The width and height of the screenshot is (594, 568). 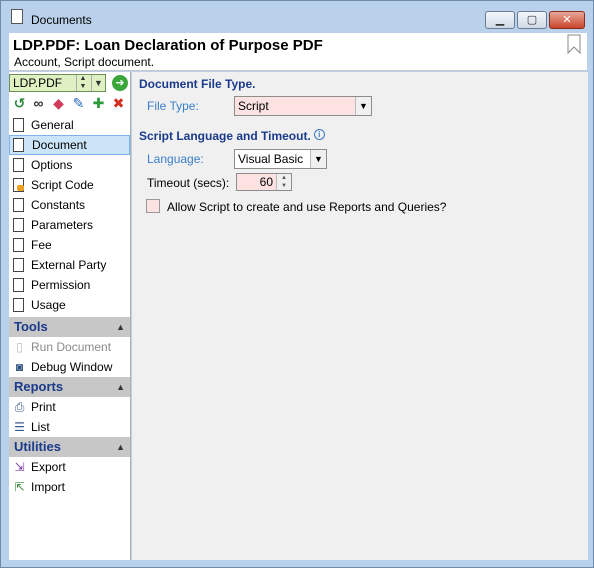 I want to click on sidebar-item-script-code: Script Code, so click(x=69, y=185).